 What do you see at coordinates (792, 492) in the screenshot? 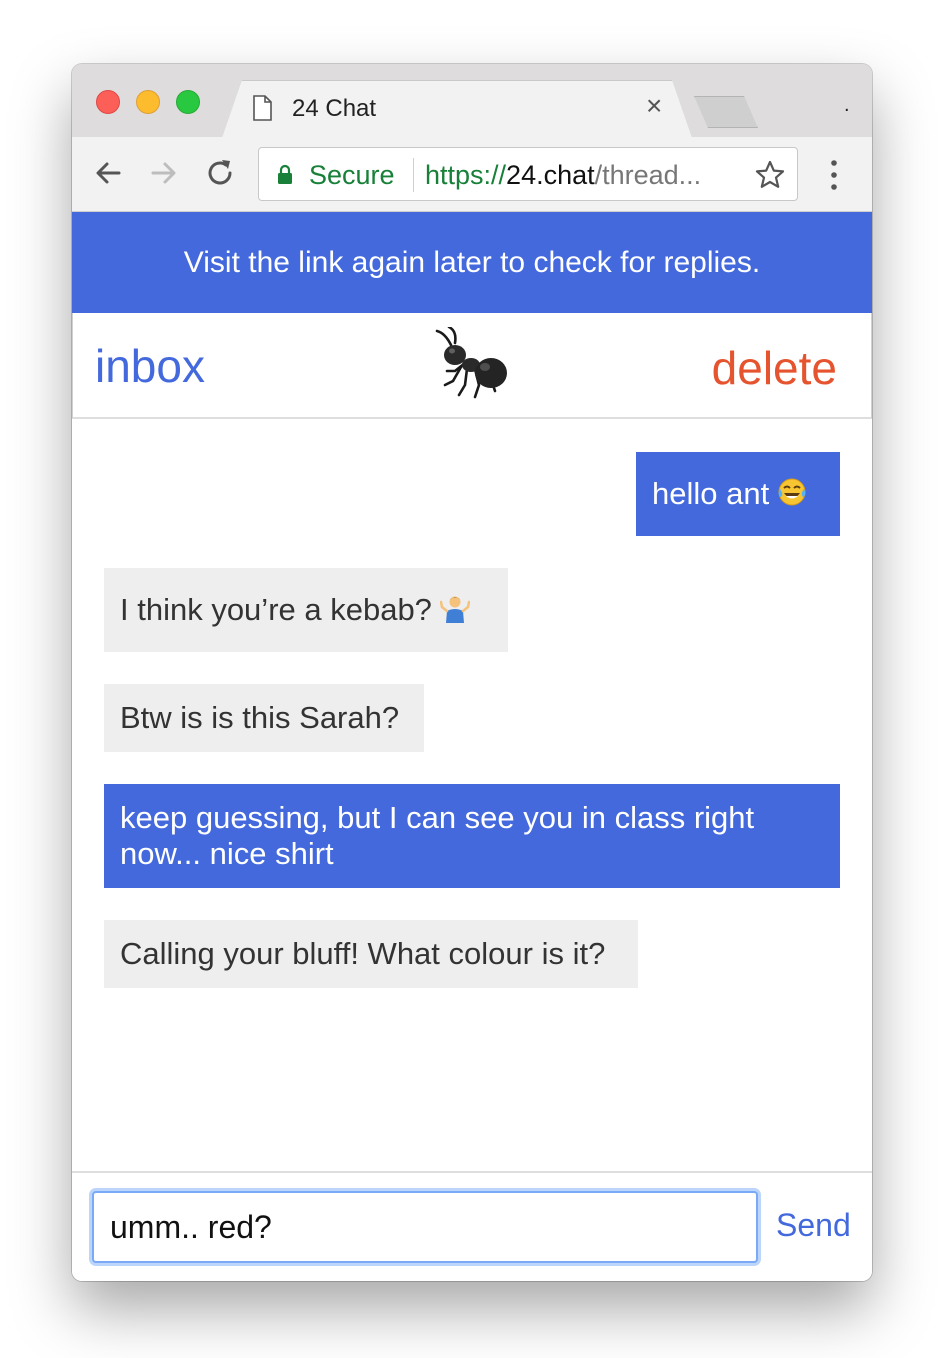
I see `tears-of-joy-emoji-icon` at bounding box center [792, 492].